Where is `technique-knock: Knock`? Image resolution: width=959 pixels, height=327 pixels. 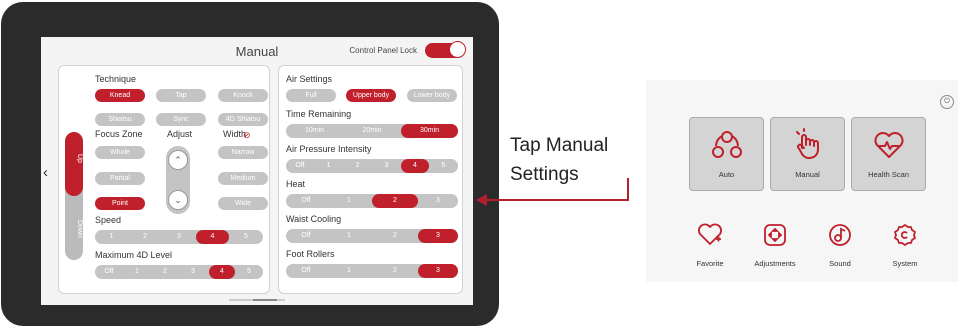 technique-knock: Knock is located at coordinates (243, 95).